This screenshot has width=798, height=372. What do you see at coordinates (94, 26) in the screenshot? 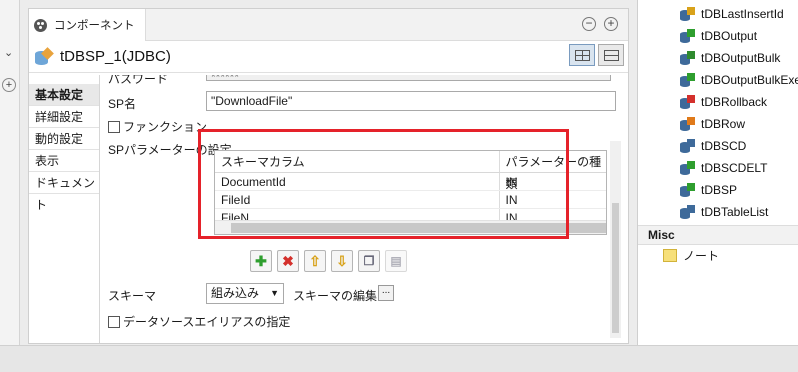
I see `tab-title: コンポーネント` at bounding box center [94, 26].